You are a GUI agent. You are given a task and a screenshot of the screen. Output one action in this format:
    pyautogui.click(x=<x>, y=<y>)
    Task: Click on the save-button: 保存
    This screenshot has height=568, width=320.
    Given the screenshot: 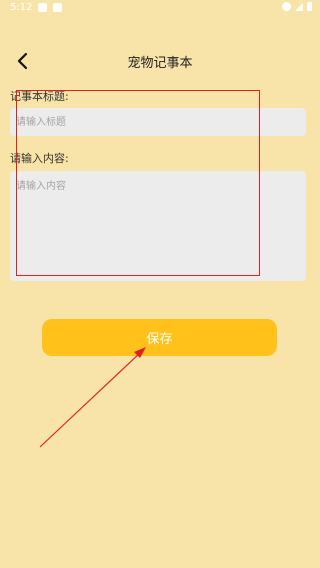 What is the action you would take?
    pyautogui.click(x=159, y=337)
    